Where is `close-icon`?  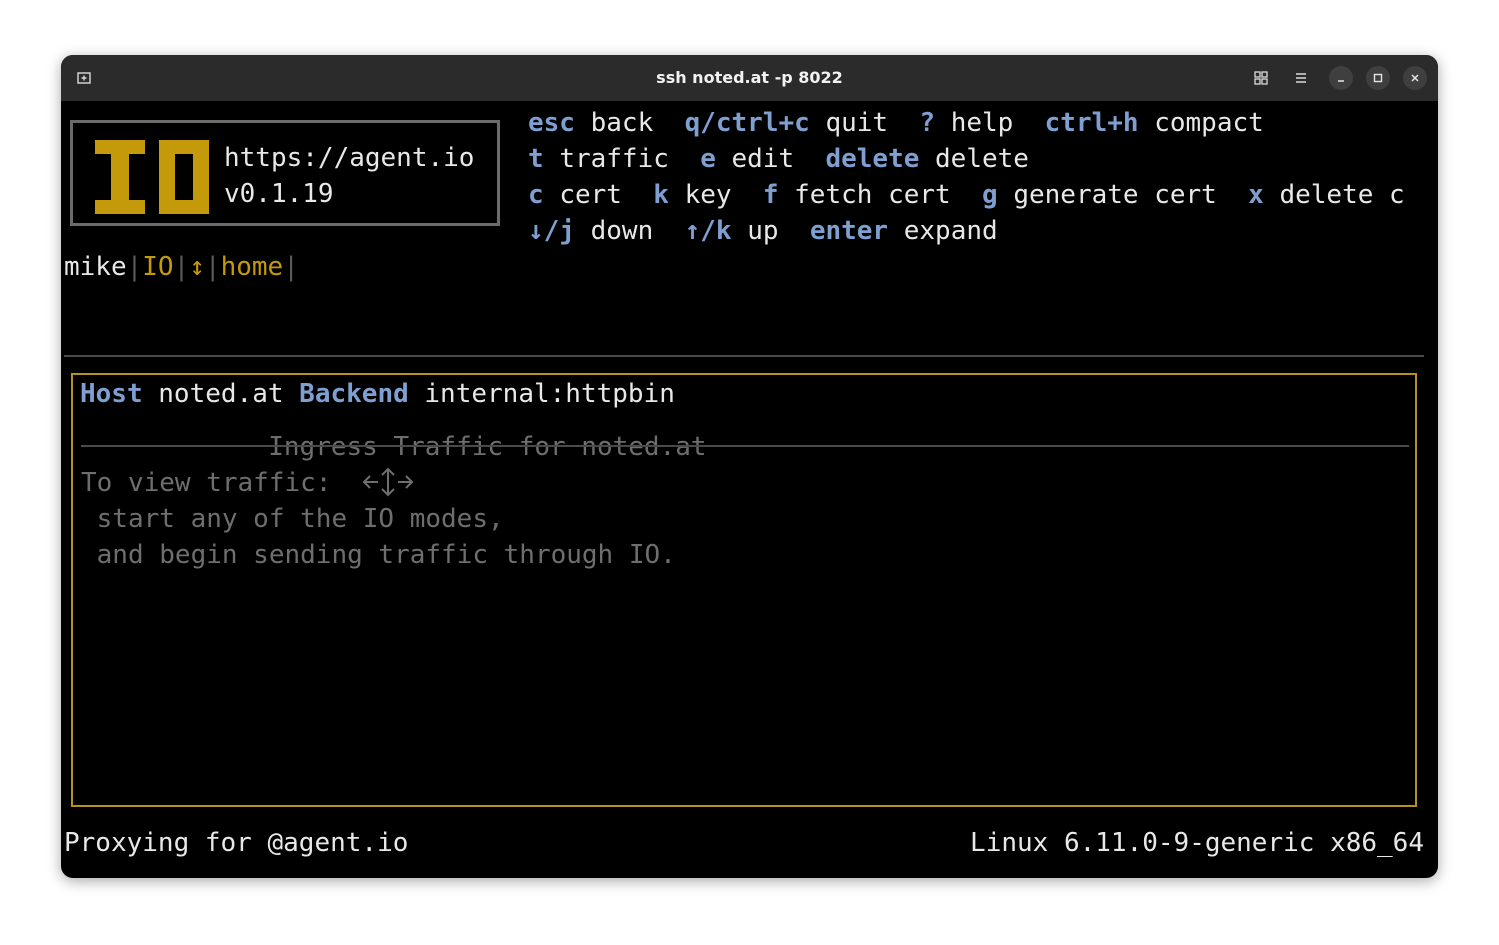 close-icon is located at coordinates (1415, 78).